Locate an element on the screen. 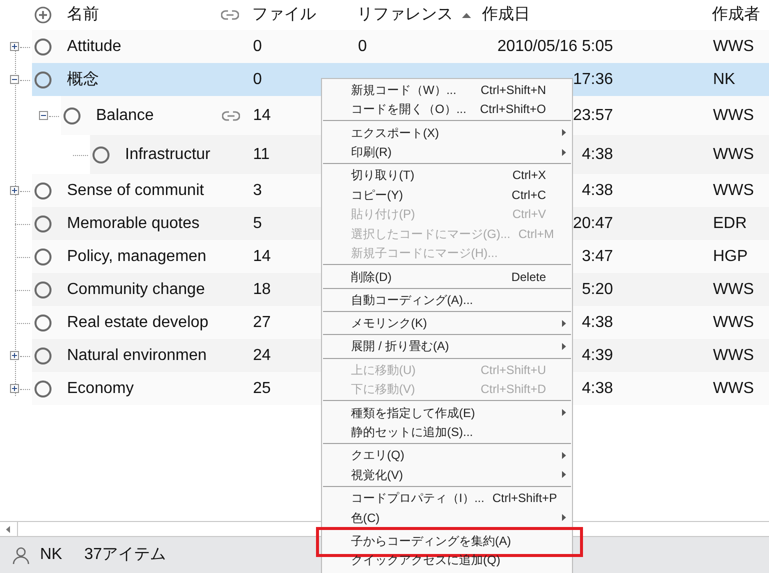  date-cell-text: 17:36 is located at coordinates (592, 80).